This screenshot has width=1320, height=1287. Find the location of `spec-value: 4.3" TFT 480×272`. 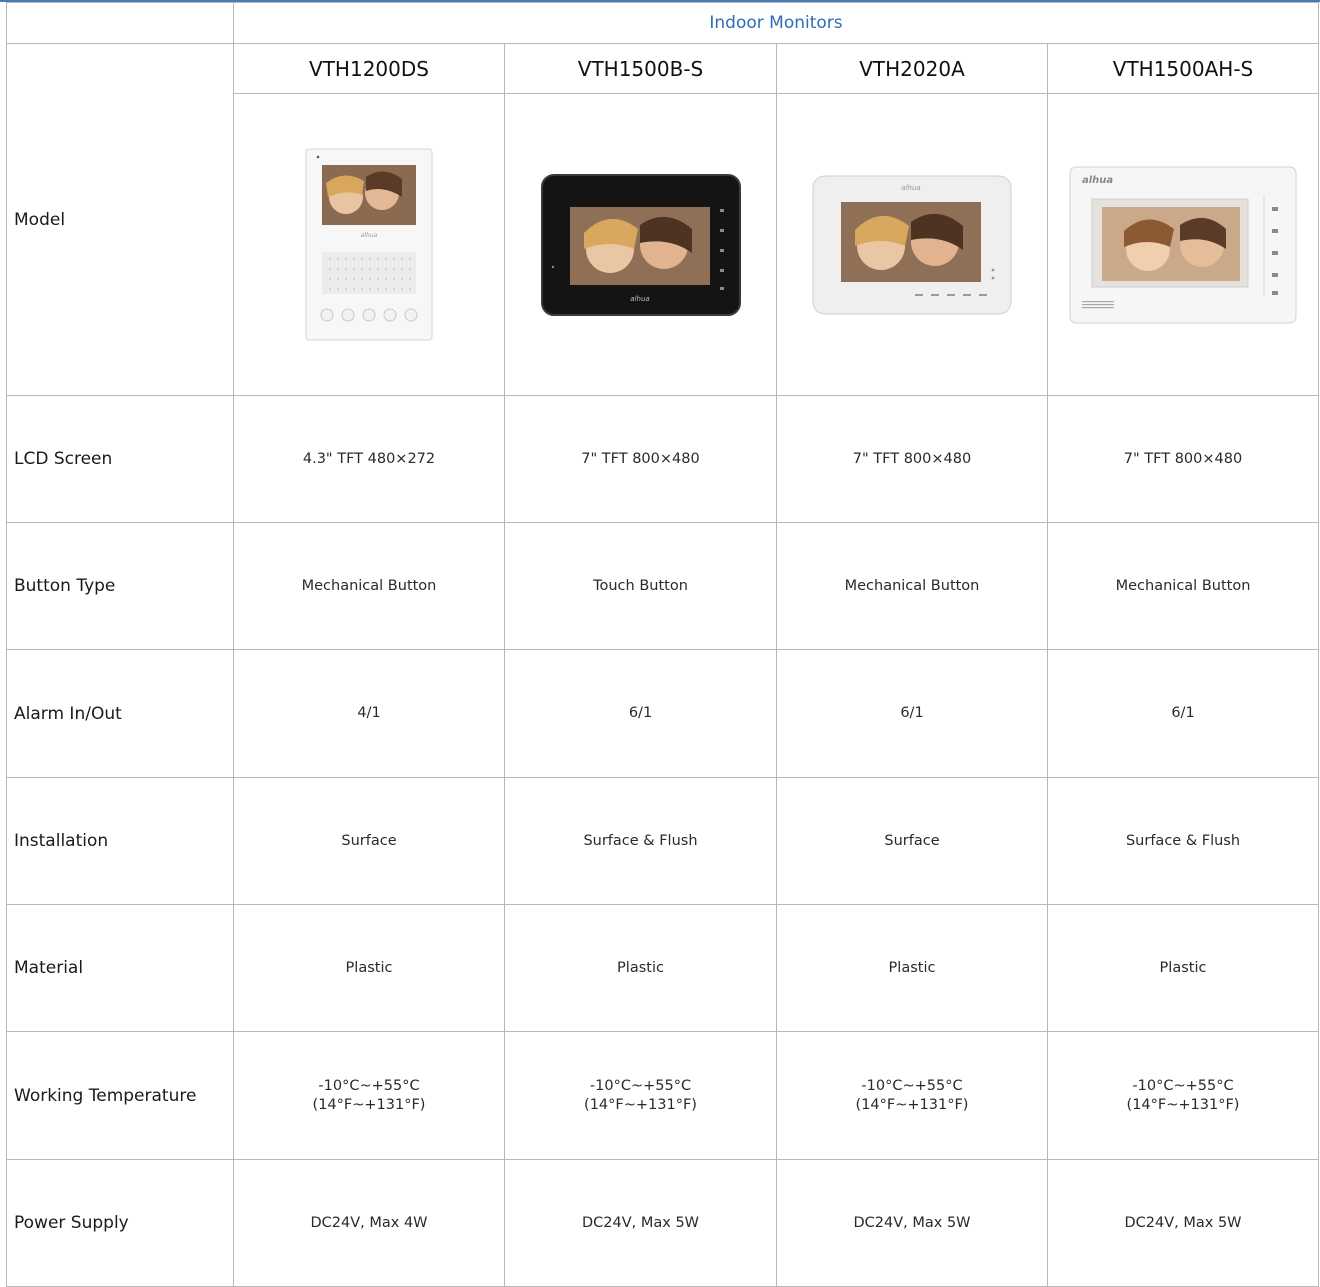

spec-value: 4.3" TFT 480×272 is located at coordinates (369, 459).